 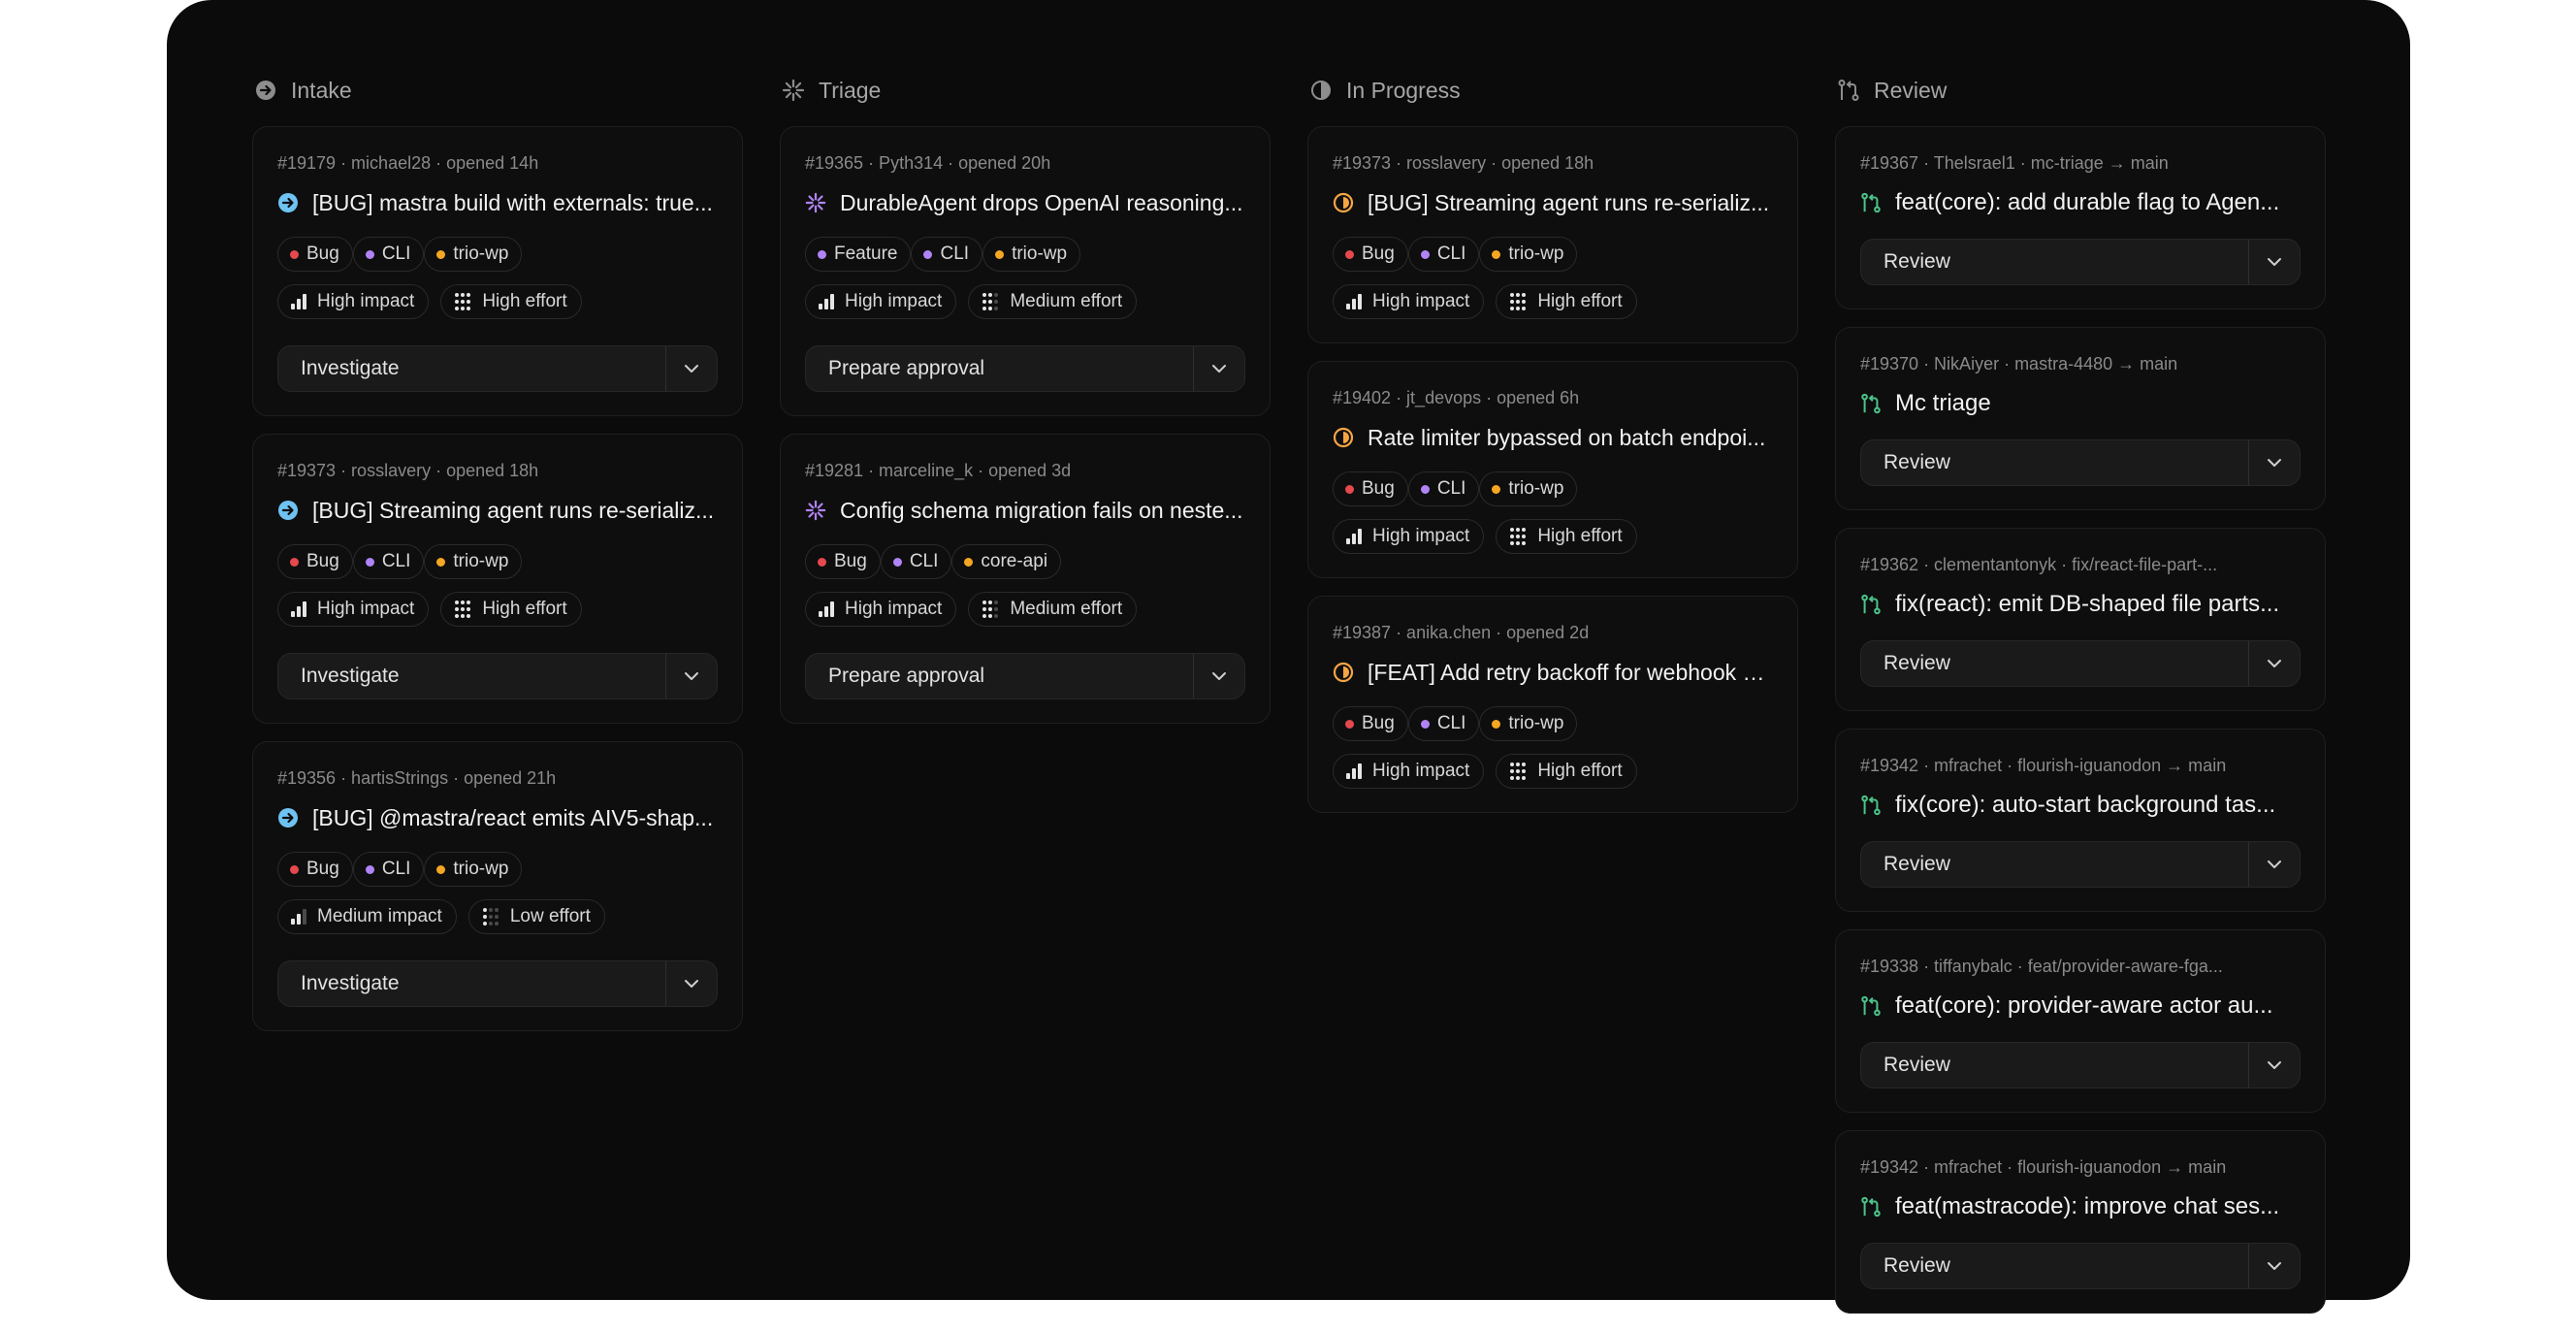 I want to click on label-group: Bug CLI trio-wp, so click(x=497, y=869).